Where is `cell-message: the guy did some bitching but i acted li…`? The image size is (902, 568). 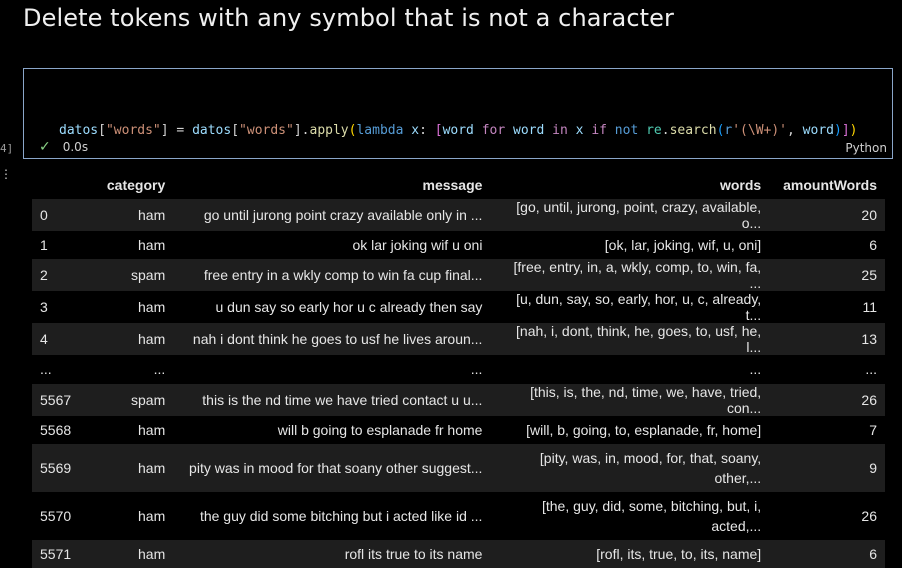 cell-message: the guy did some bitching but i acted li… is located at coordinates (341, 515).